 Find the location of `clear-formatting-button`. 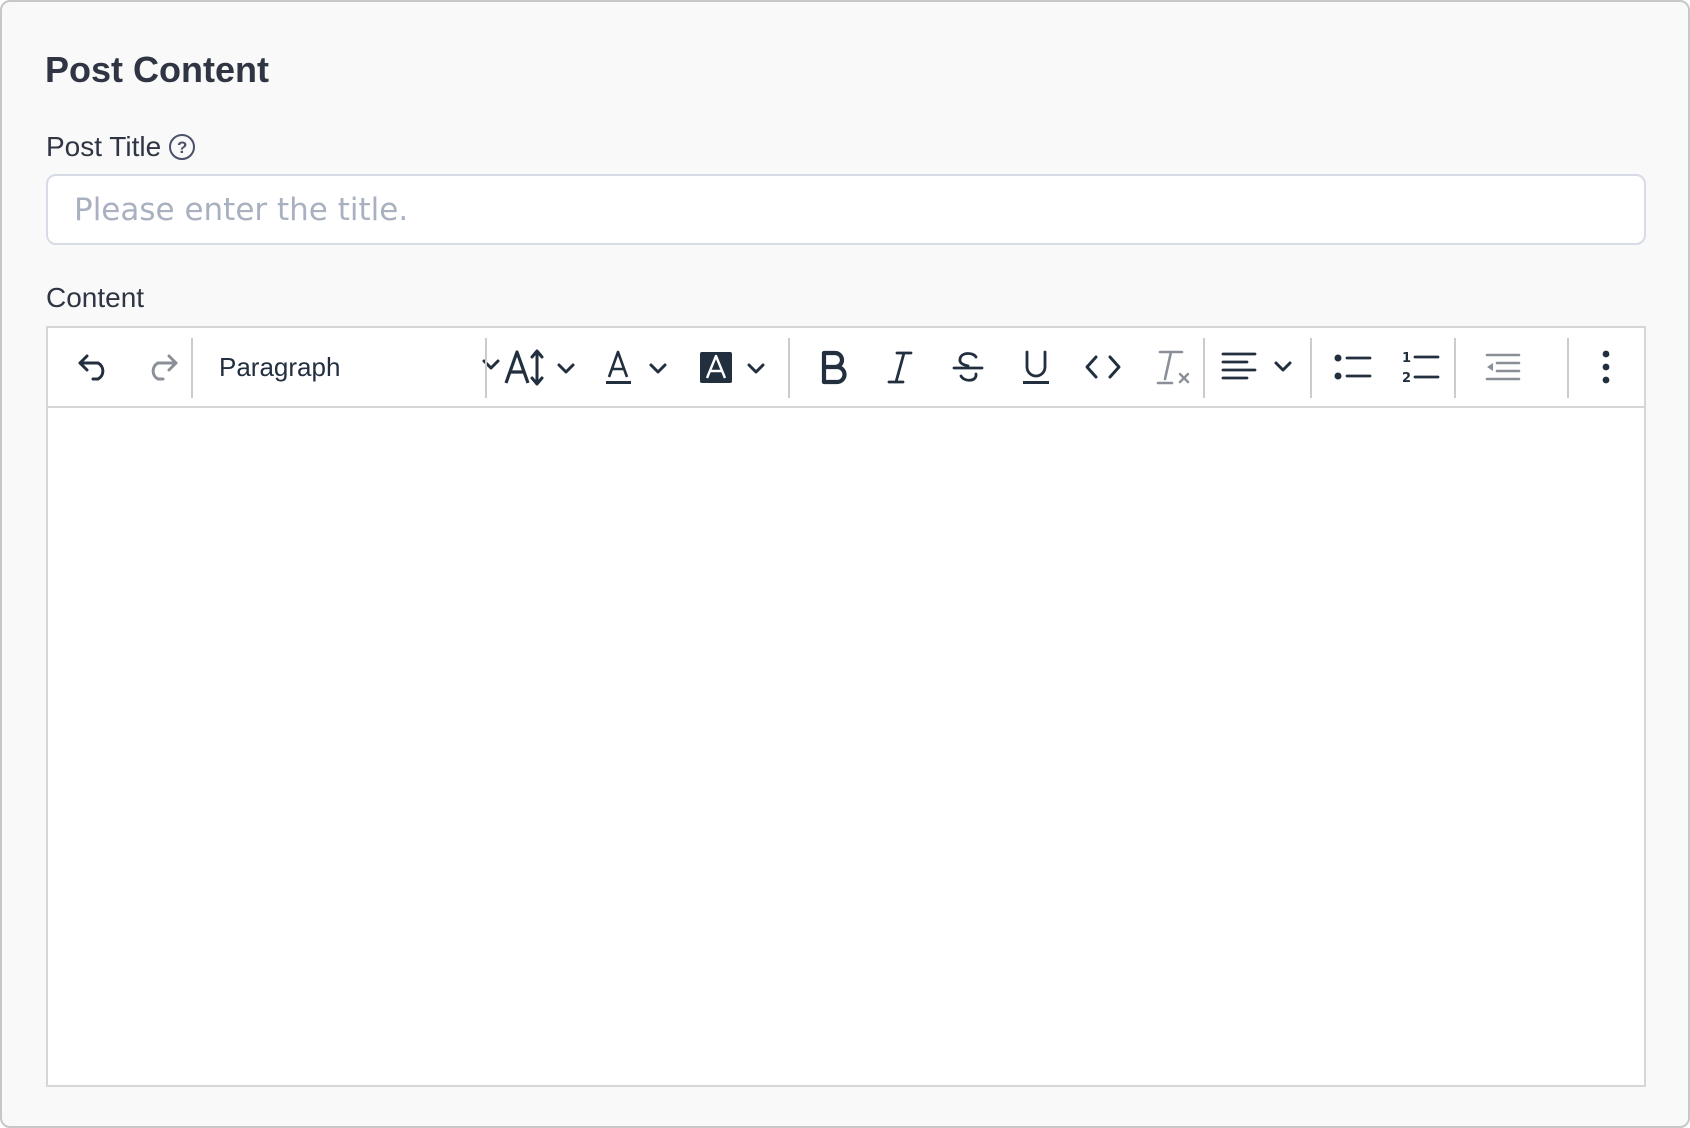

clear-formatting-button is located at coordinates (1174, 367).